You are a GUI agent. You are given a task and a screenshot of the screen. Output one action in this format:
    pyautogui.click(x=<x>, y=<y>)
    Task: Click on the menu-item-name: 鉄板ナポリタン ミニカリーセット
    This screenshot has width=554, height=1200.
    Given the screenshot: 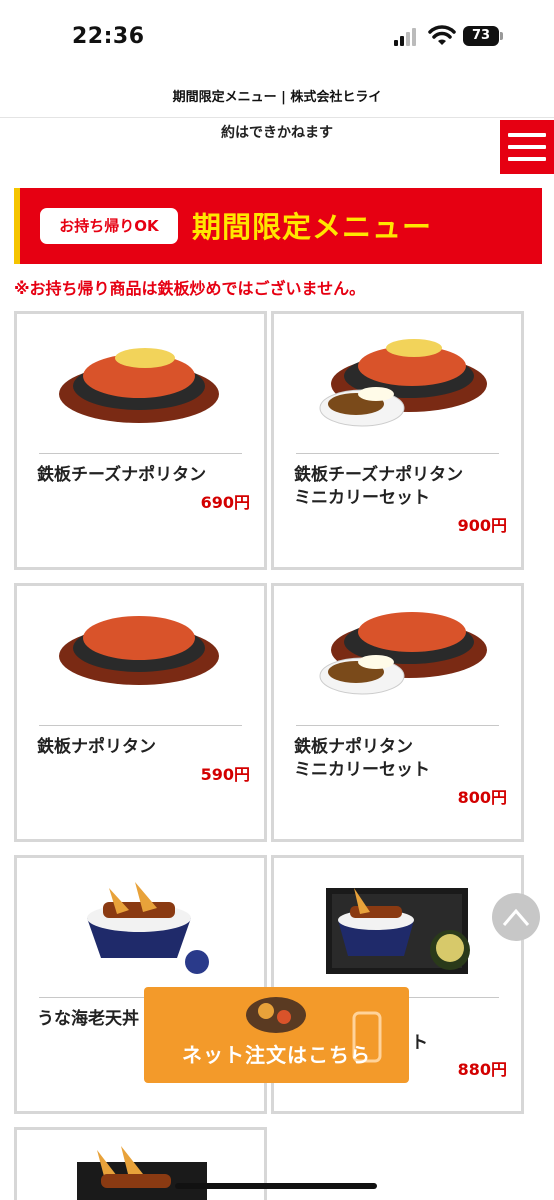 What is the action you would take?
    pyautogui.click(x=362, y=758)
    